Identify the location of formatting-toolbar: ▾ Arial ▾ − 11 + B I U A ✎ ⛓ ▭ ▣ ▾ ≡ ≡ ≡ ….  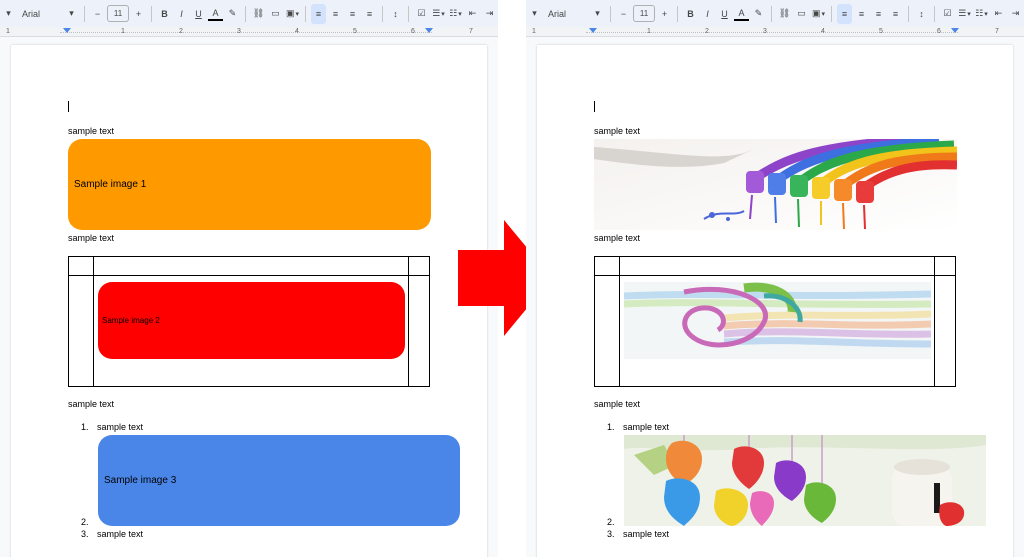
(249, 13).